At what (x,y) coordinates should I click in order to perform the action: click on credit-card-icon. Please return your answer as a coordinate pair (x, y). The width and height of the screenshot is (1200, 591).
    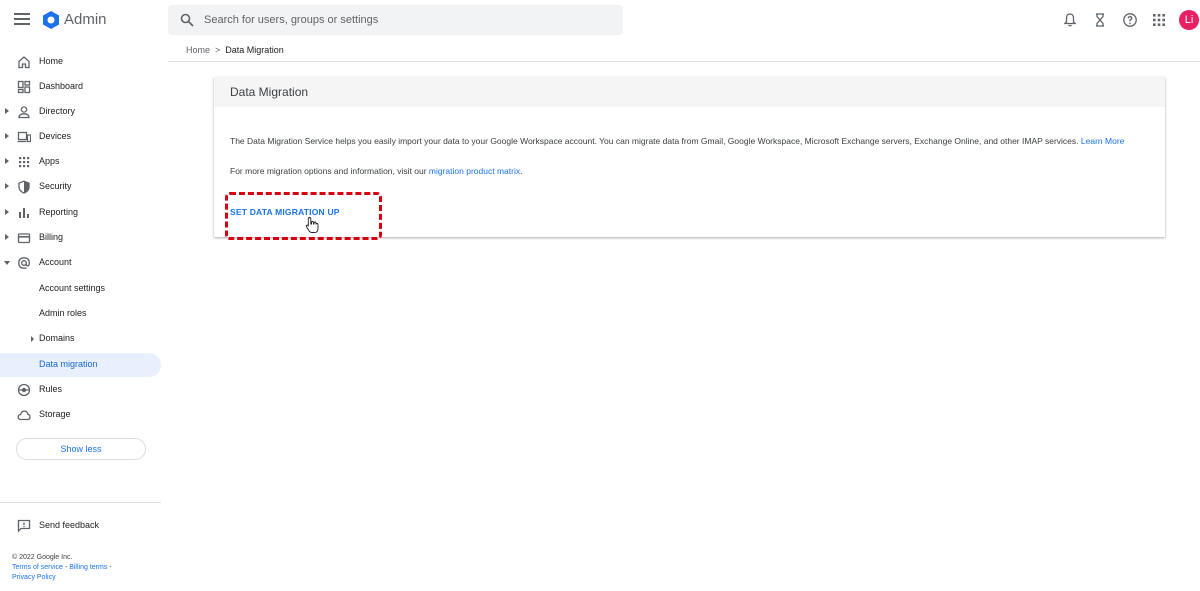
    Looking at the image, I should click on (24, 238).